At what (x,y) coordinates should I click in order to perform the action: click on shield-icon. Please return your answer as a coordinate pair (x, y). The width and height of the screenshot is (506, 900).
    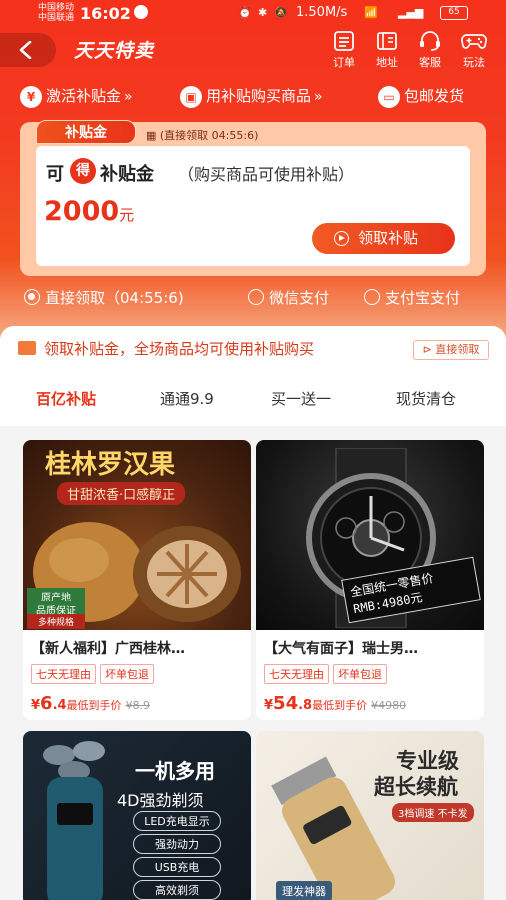
    Looking at the image, I should click on (141, 12).